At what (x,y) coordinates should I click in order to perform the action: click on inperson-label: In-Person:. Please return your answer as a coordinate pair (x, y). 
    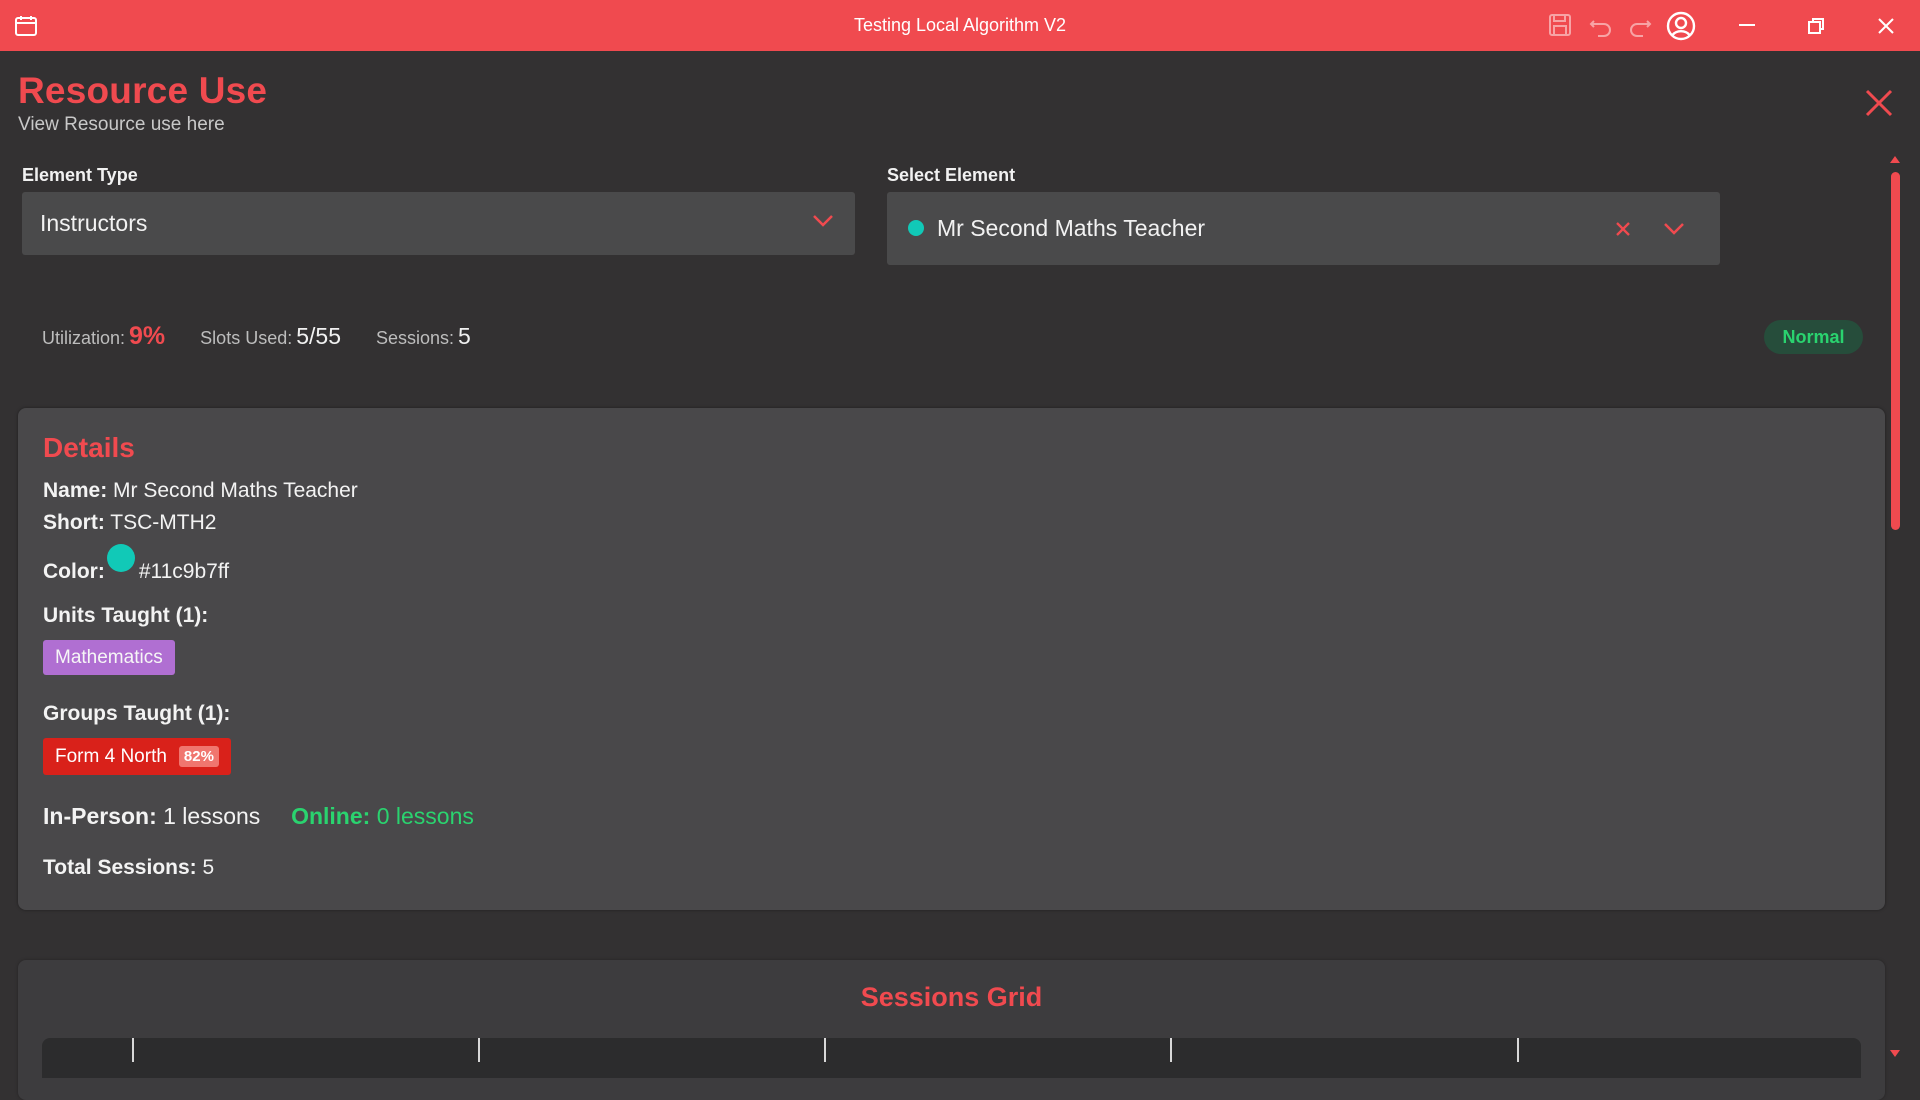
    Looking at the image, I should click on (100, 816).